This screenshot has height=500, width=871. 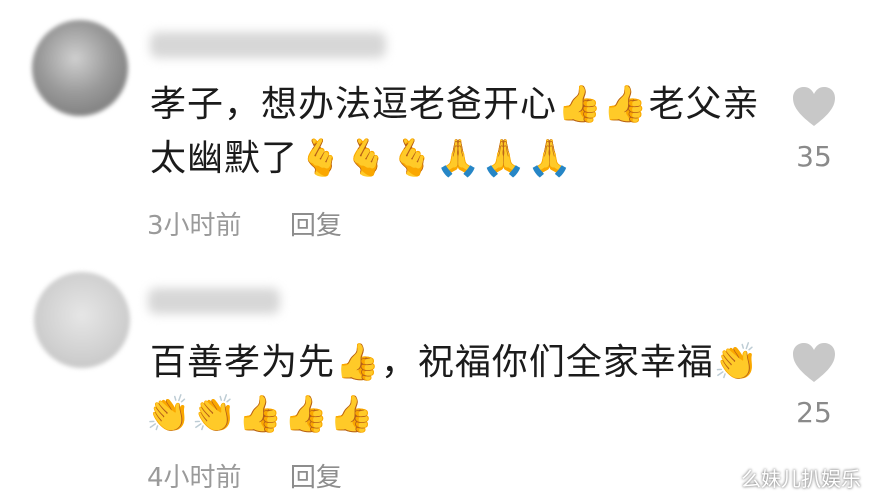 What do you see at coordinates (194, 226) in the screenshot?
I see `timestamp: 3小时前` at bounding box center [194, 226].